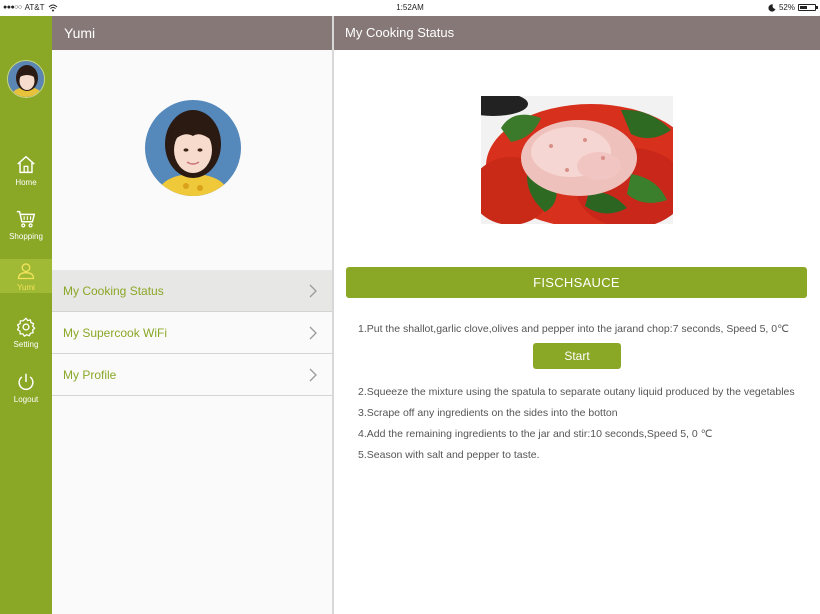  Describe the element at coordinates (192, 33) in the screenshot. I see `profile-header: Yumi` at that location.